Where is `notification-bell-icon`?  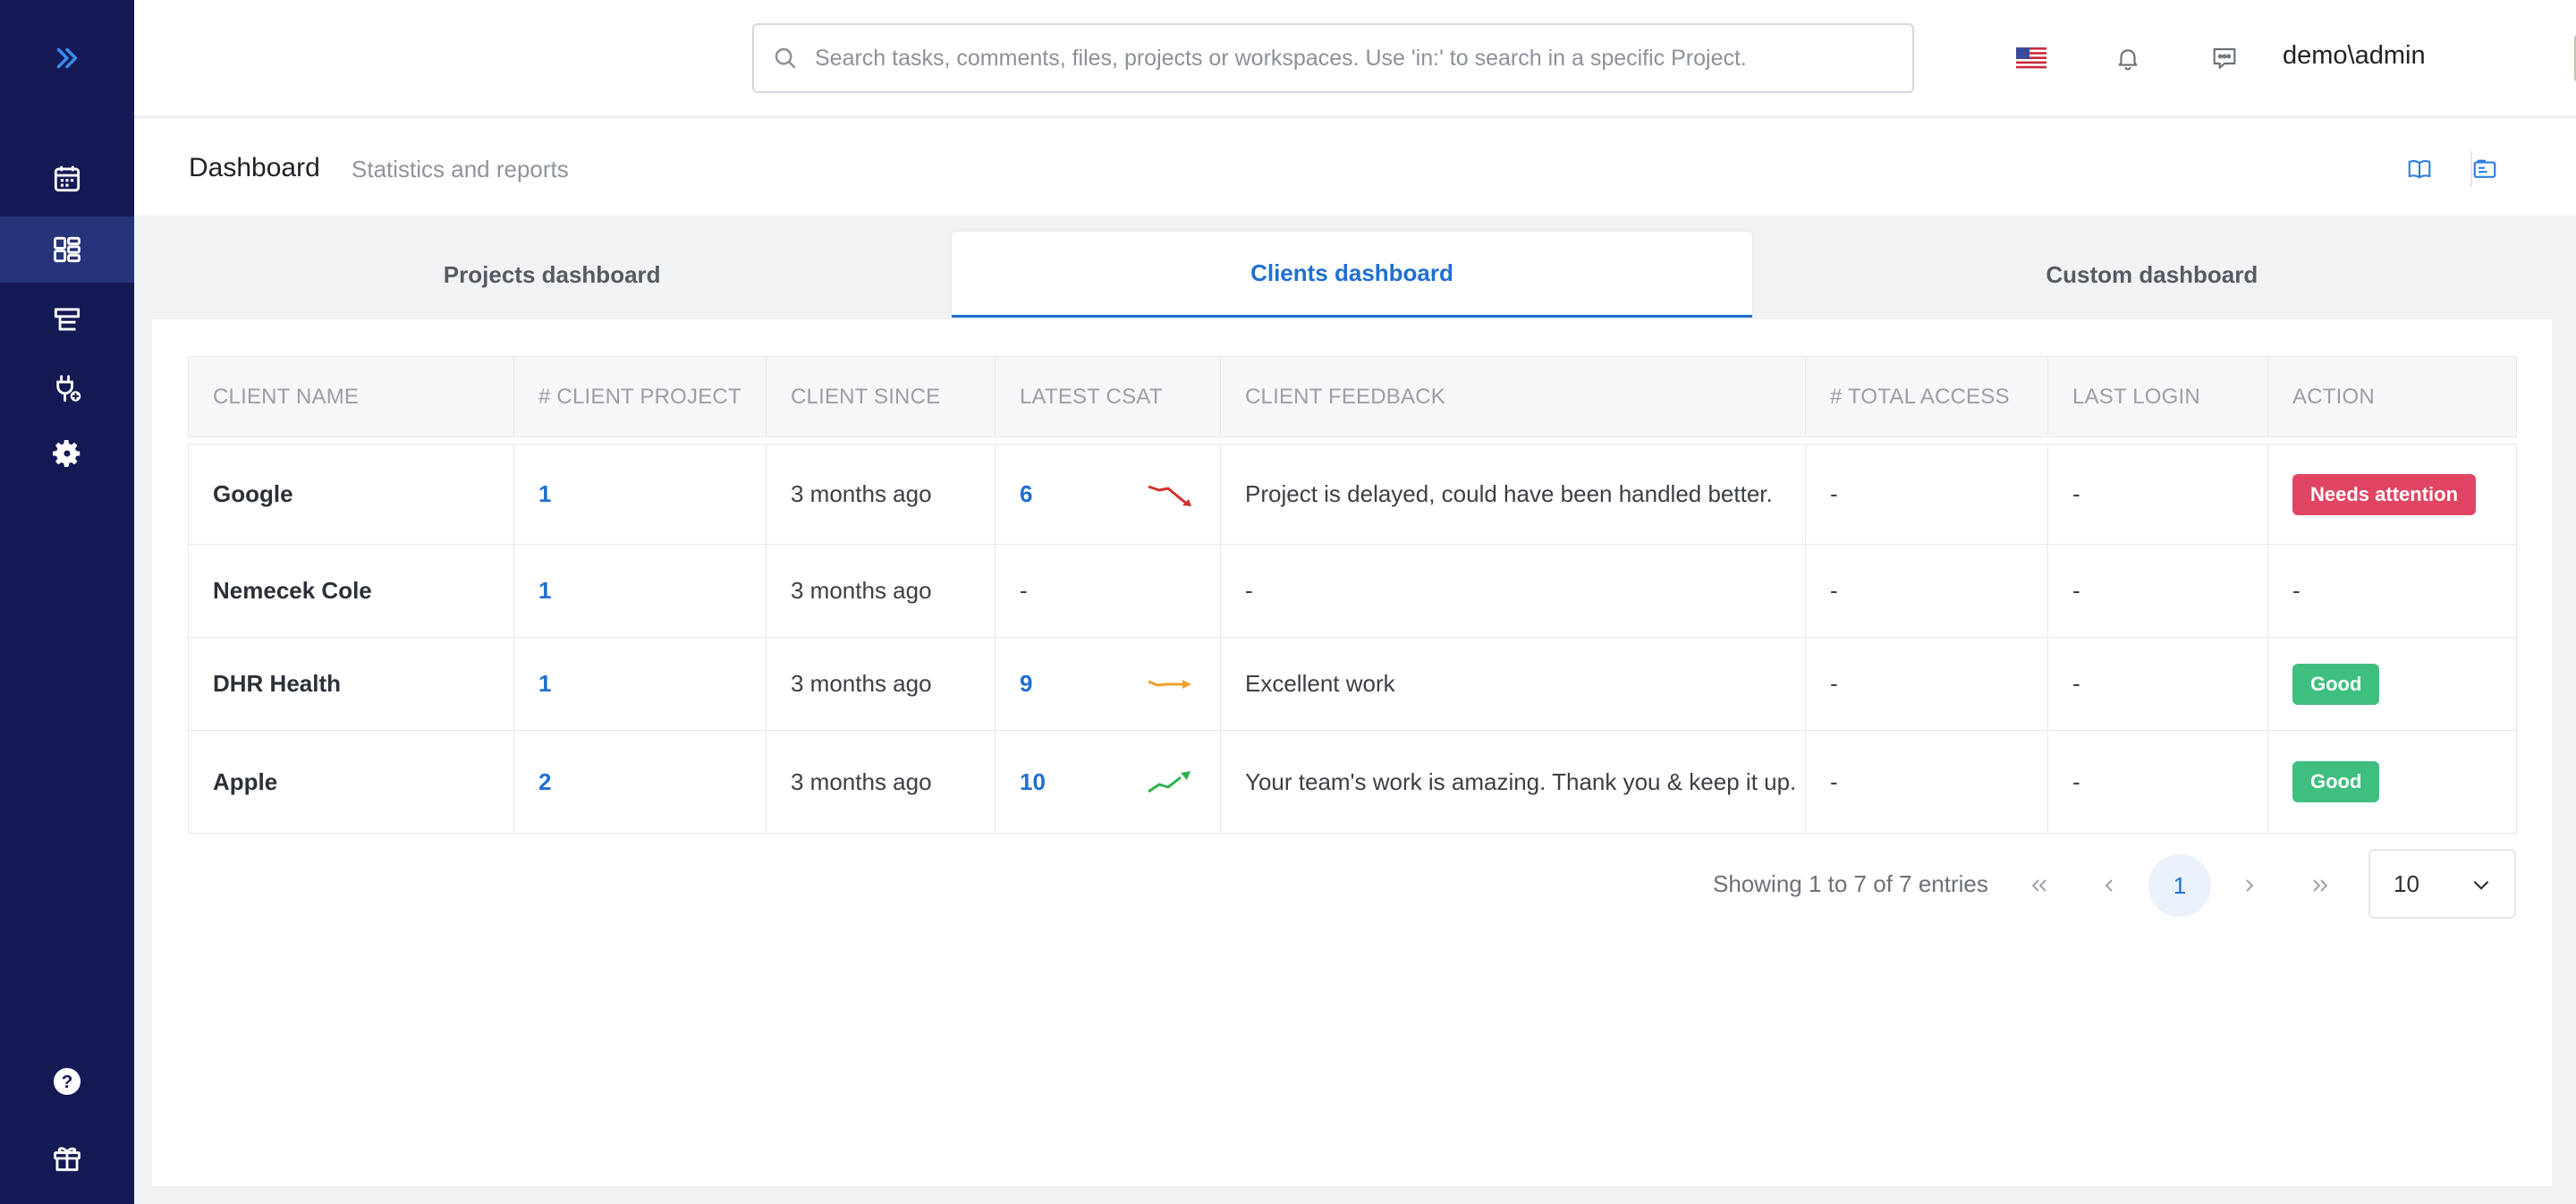 notification-bell-icon is located at coordinates (2127, 59).